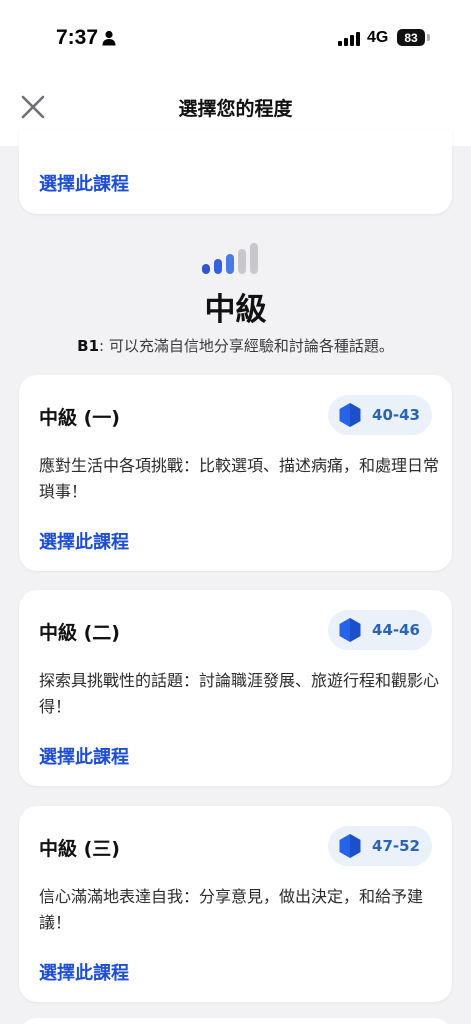  Describe the element at coordinates (77, 37) in the screenshot. I see `status-time: 7:37` at that location.